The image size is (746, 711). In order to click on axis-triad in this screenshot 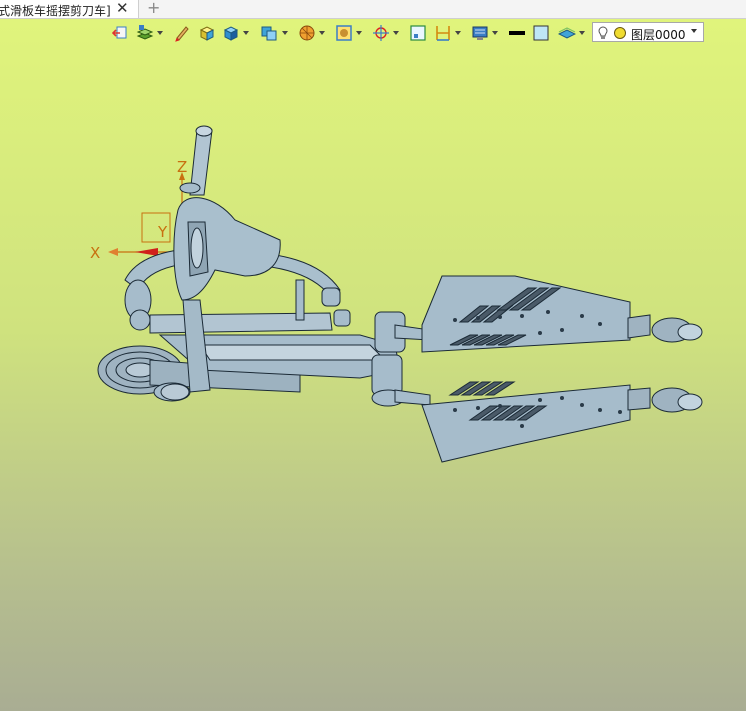, I will do `click(146, 214)`.